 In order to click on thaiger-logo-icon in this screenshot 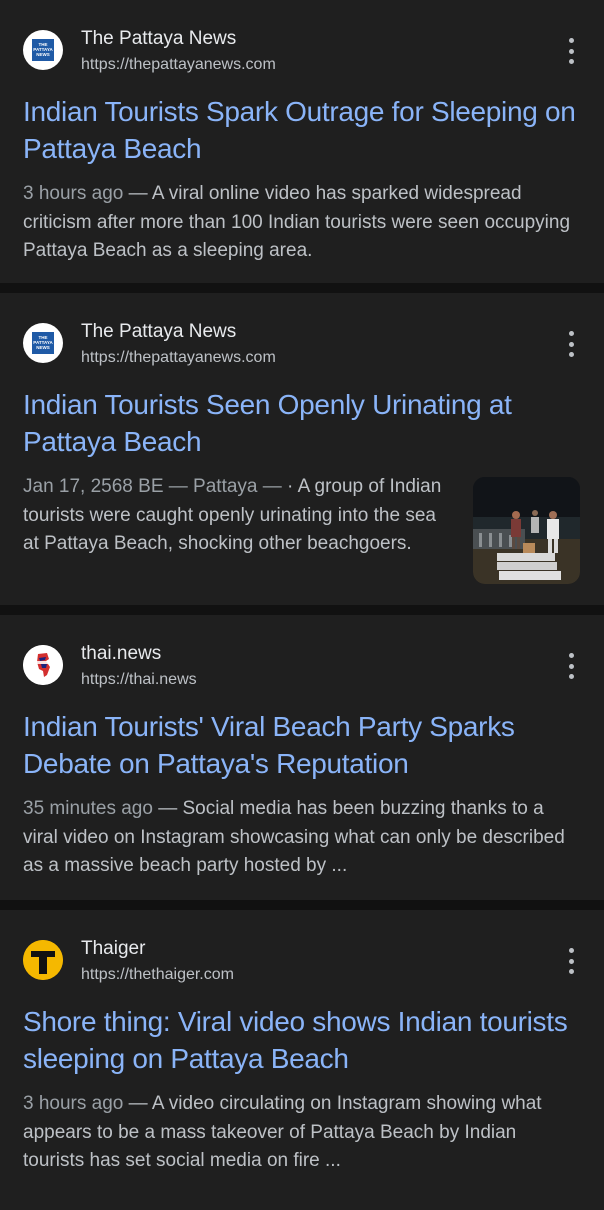, I will do `click(43, 960)`.